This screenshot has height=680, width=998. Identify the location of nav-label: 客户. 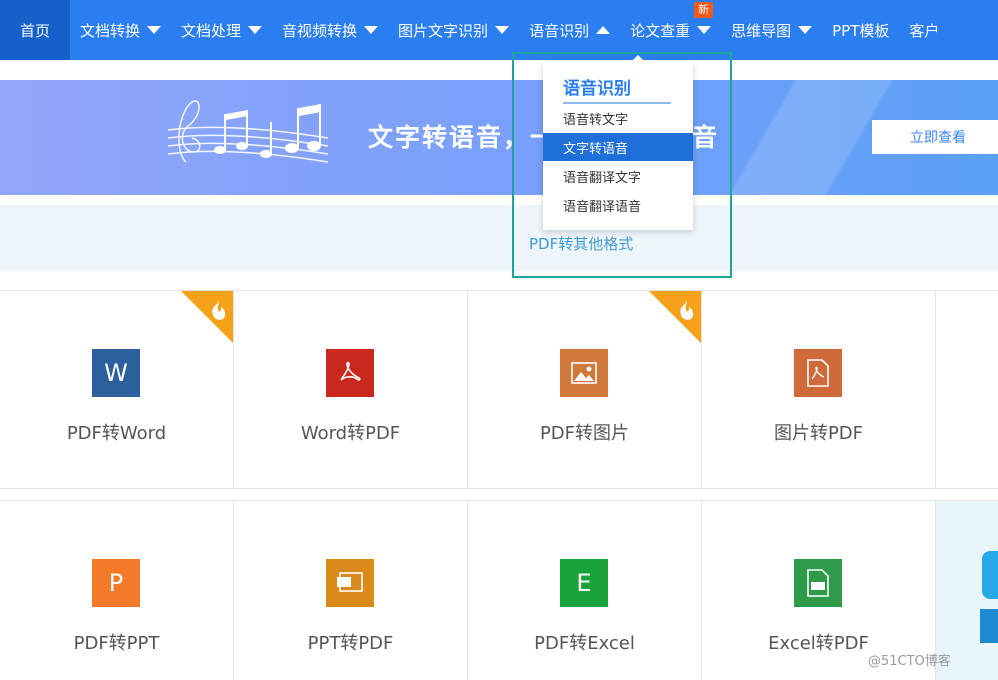
(924, 30).